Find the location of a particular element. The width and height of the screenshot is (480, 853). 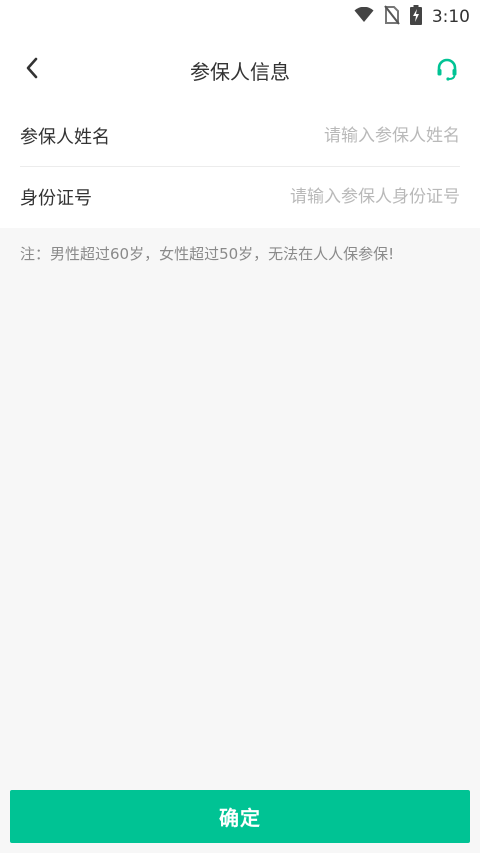

status-icons: 3:10 is located at coordinates (412, 17).